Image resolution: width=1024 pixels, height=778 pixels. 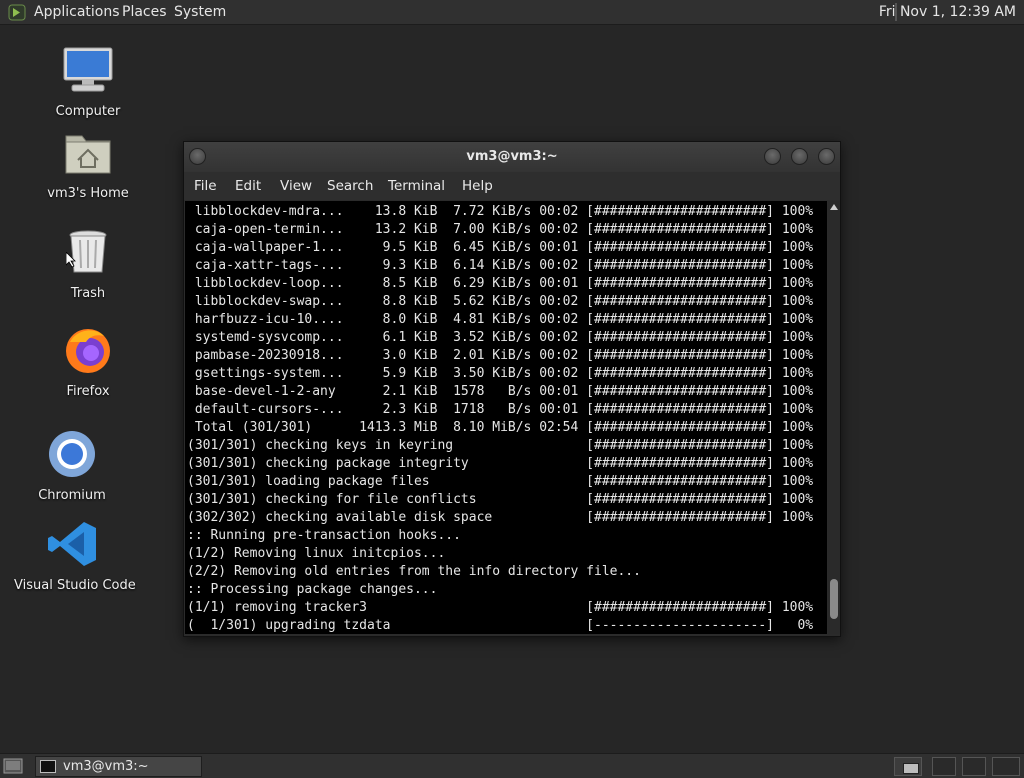 I want to click on computer-icon, so click(x=88, y=69).